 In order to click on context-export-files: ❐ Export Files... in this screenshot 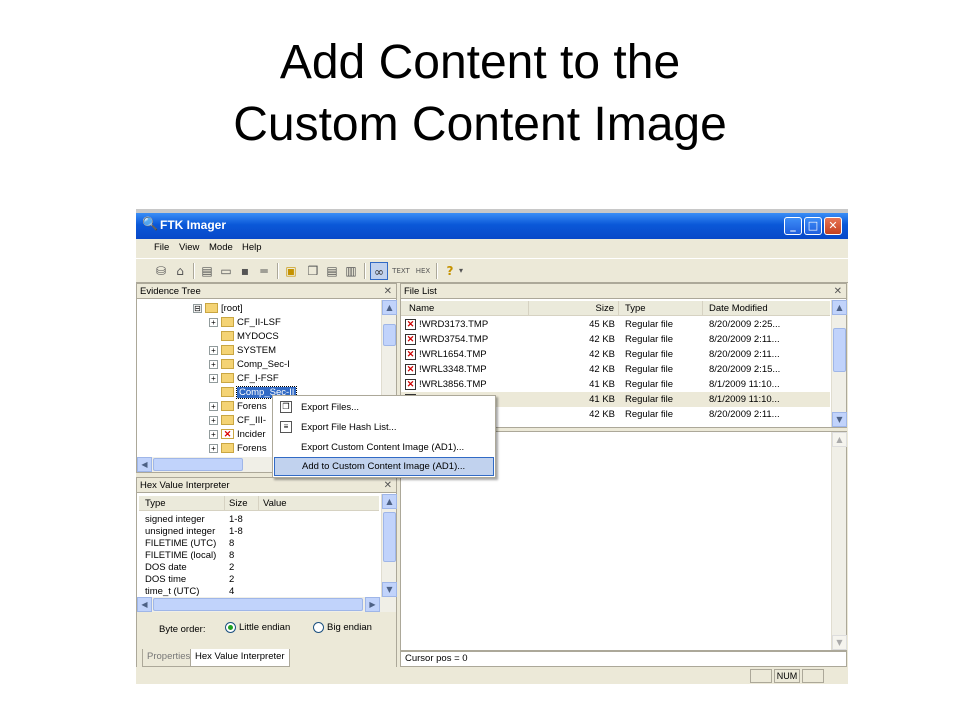, I will do `click(384, 407)`.